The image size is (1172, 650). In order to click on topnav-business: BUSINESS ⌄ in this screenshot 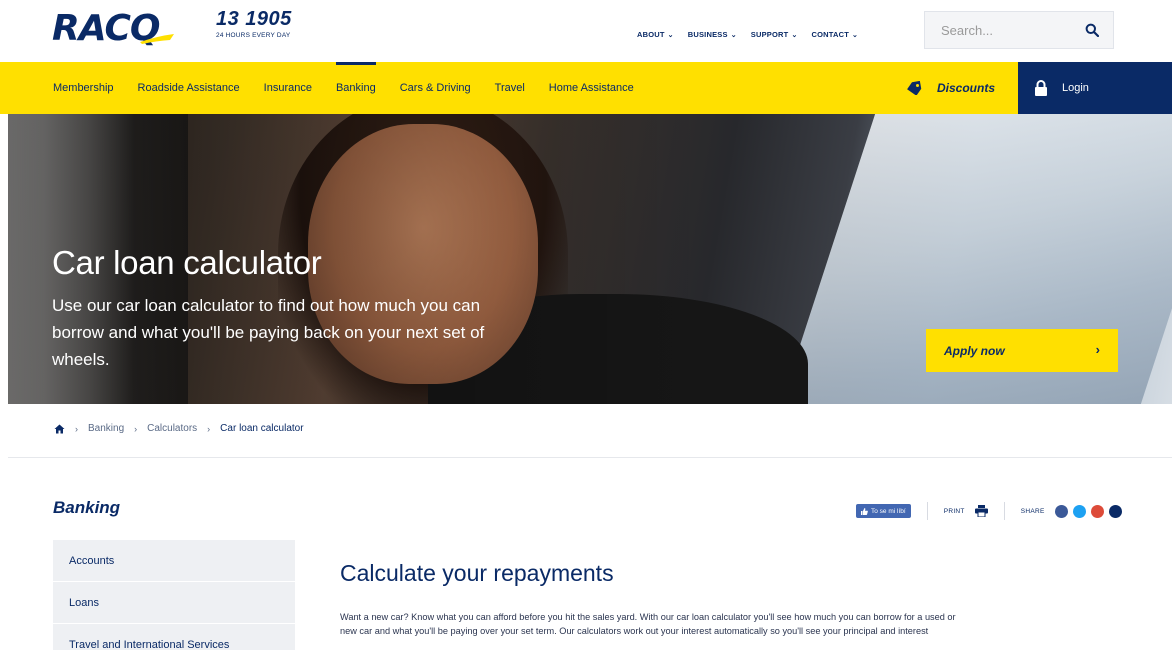, I will do `click(712, 34)`.